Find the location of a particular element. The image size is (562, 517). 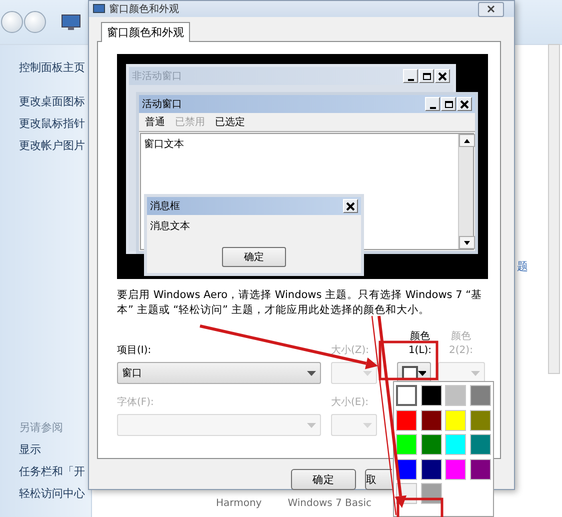

see-also-link: 任务栏和「开 is located at coordinates (55, 472).